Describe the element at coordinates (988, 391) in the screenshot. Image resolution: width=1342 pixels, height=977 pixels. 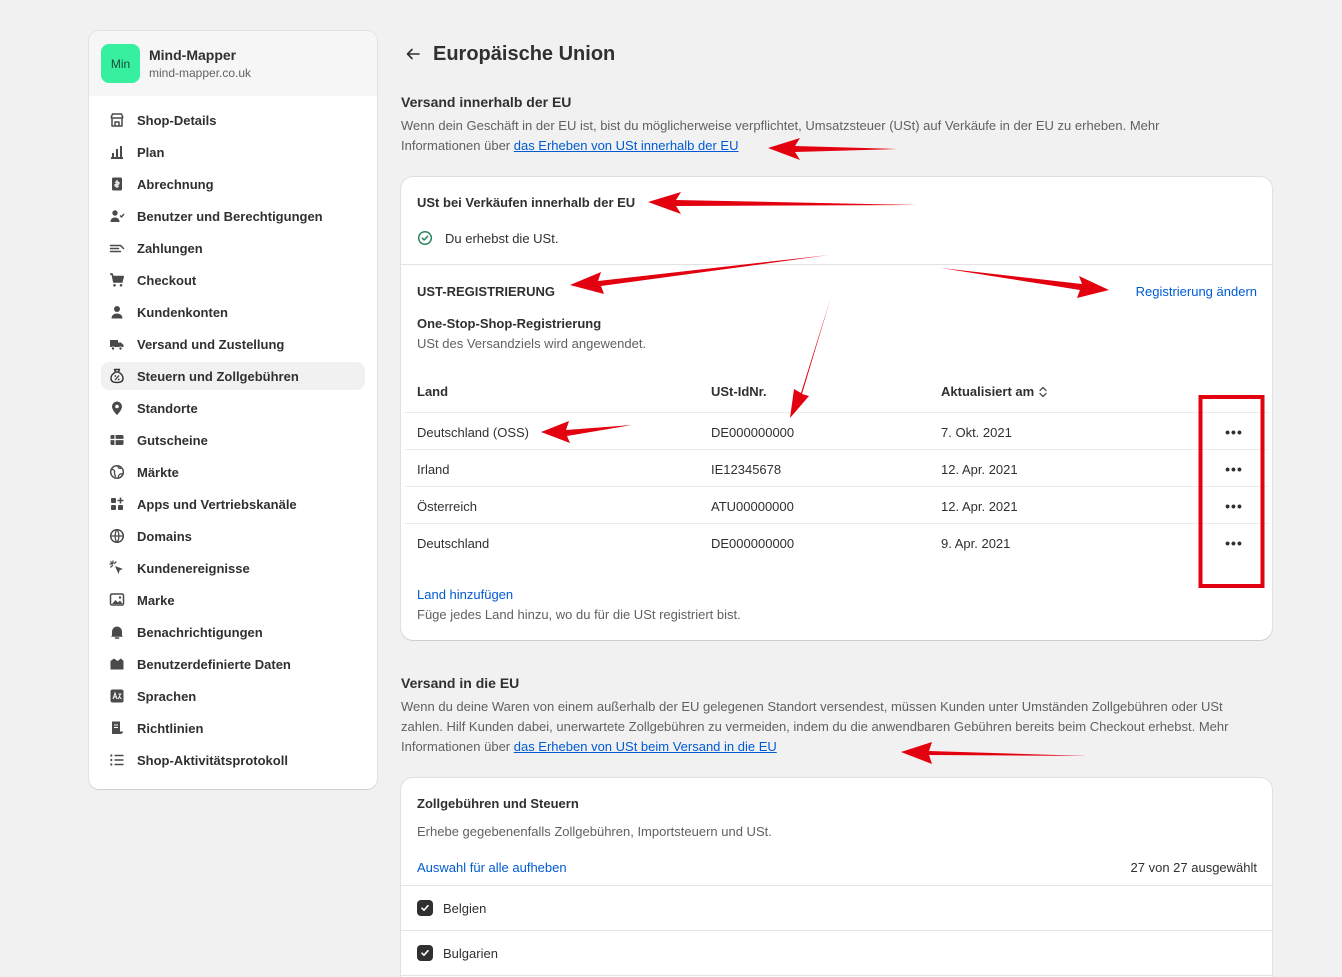
I see `column-header-updated-label: Aktualisiert am` at that location.